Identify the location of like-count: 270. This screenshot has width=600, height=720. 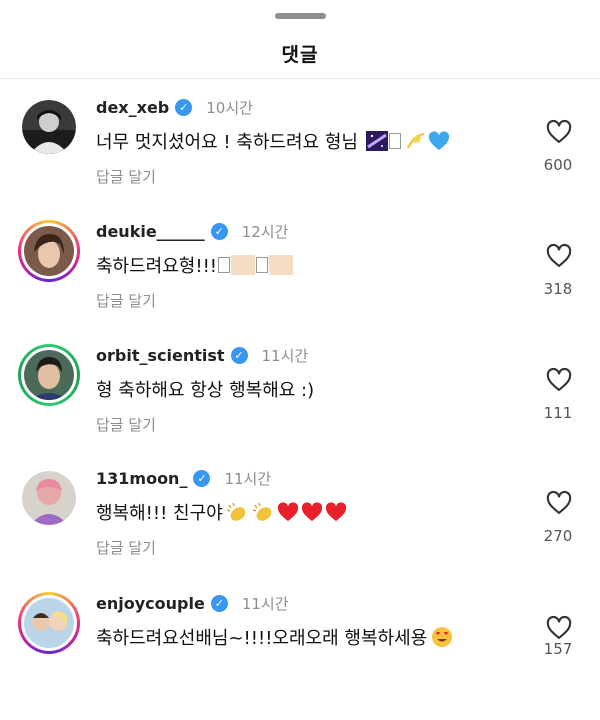
(558, 536).